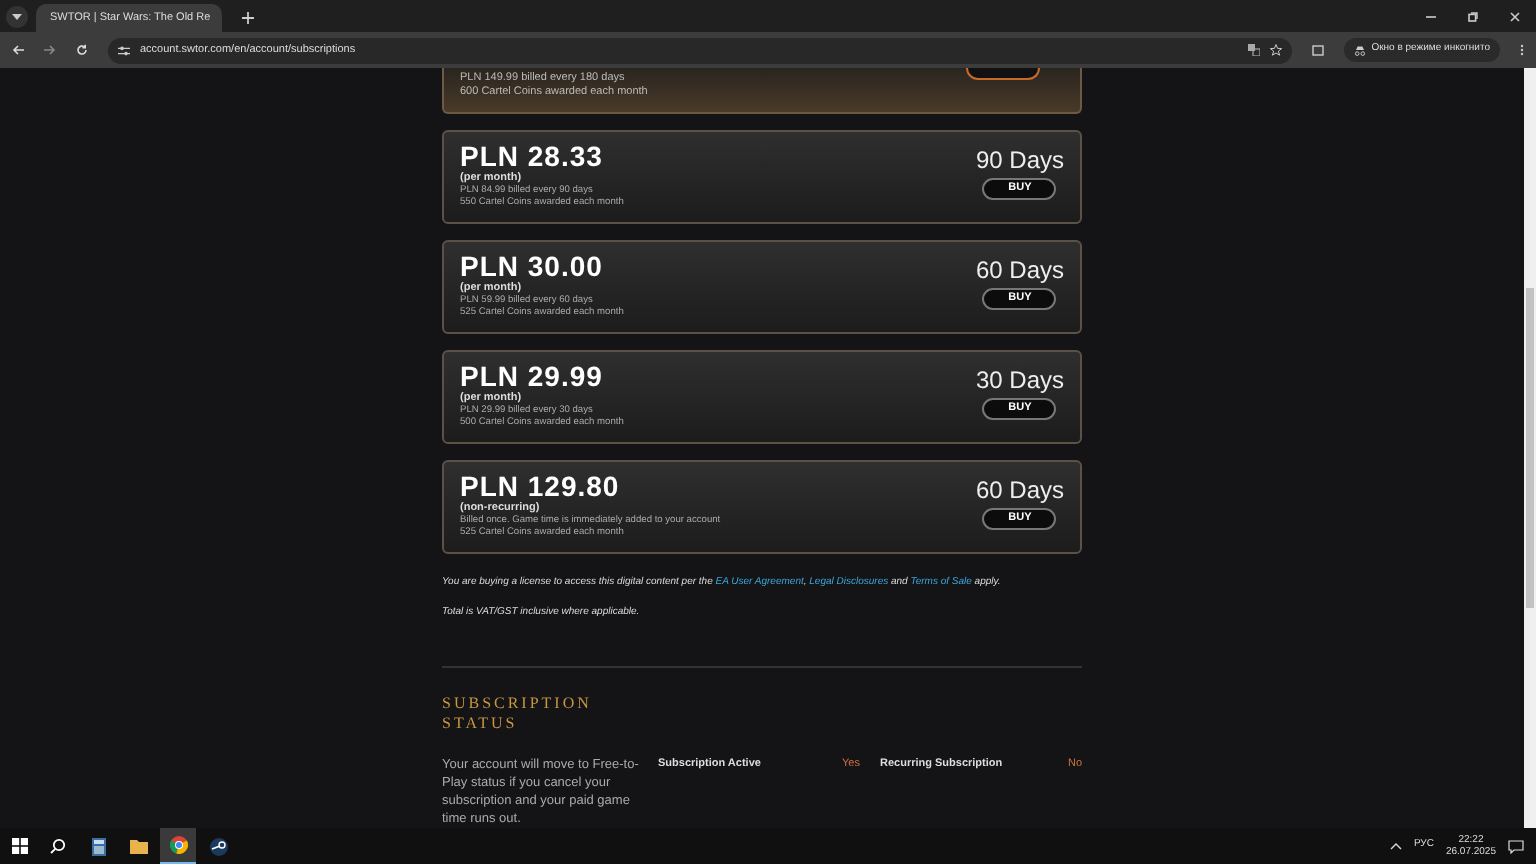 This screenshot has height=864, width=1536. I want to click on chrome-icon, so click(178, 845).